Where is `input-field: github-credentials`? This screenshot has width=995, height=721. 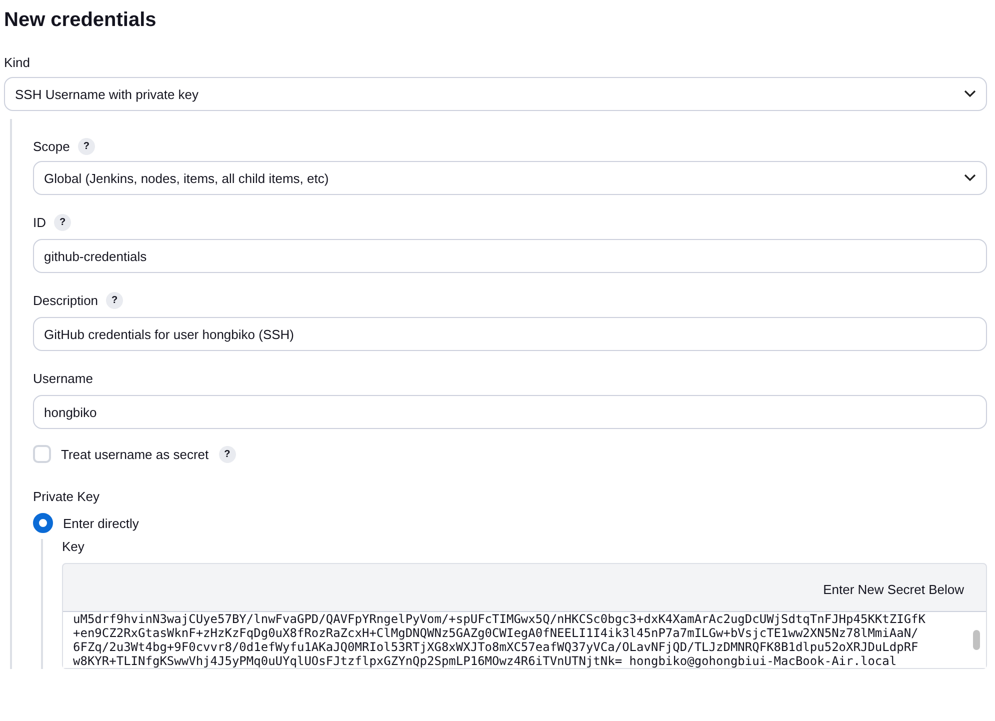
input-field: github-credentials is located at coordinates (510, 256).